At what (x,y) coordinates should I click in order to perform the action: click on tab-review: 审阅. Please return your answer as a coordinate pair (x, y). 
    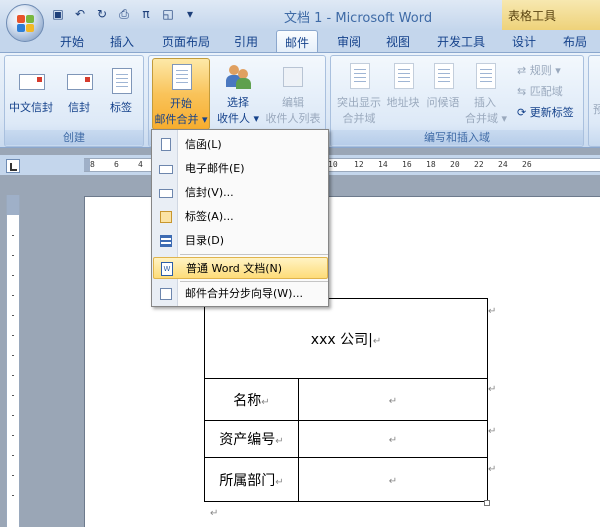
    Looking at the image, I should click on (349, 41).